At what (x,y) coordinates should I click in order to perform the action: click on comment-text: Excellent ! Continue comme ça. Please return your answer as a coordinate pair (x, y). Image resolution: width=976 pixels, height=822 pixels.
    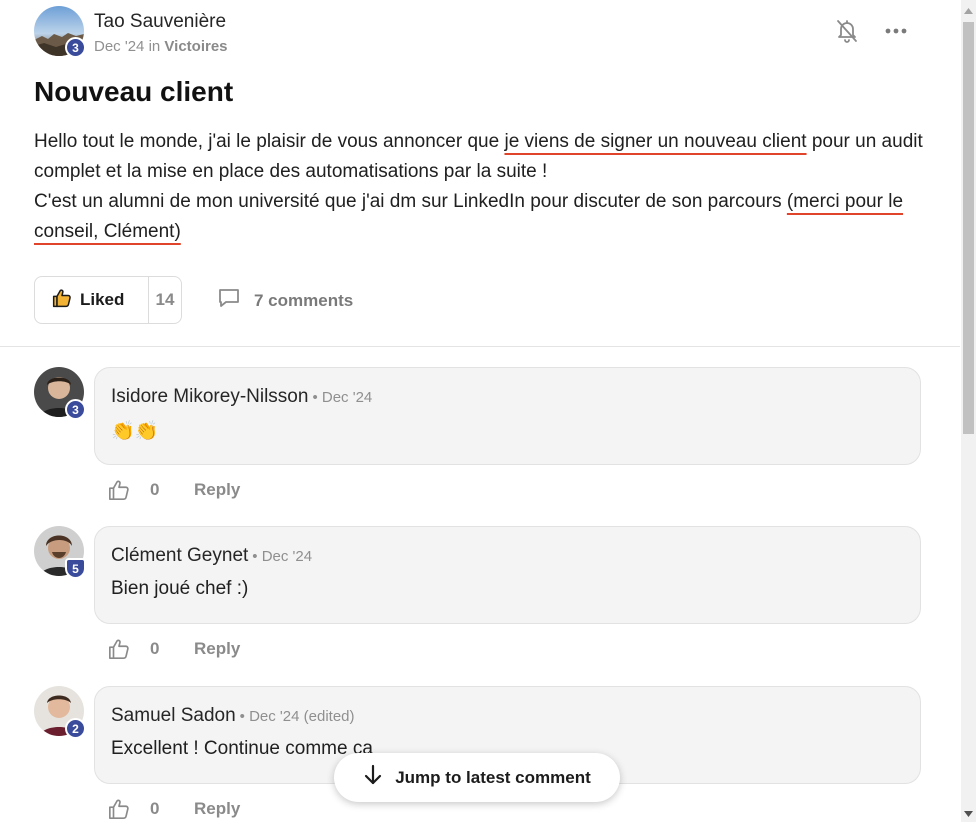
    Looking at the image, I should click on (242, 748).